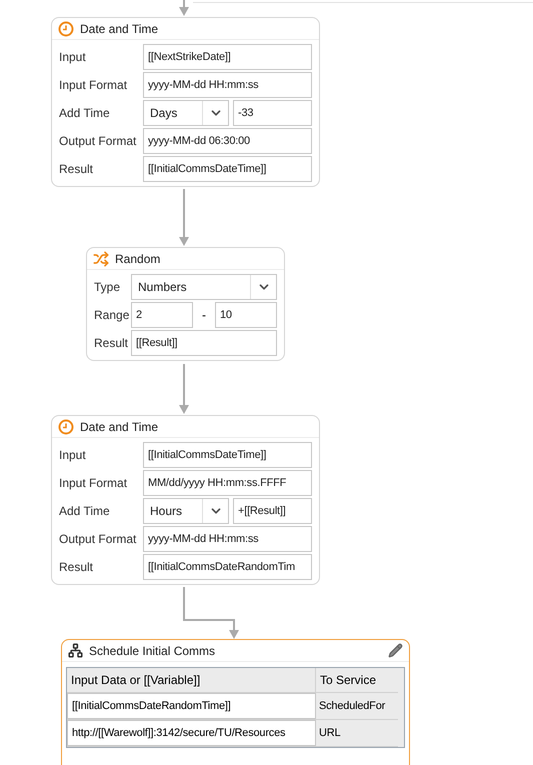 The image size is (533, 765). I want to click on text-field: -33, so click(272, 113).